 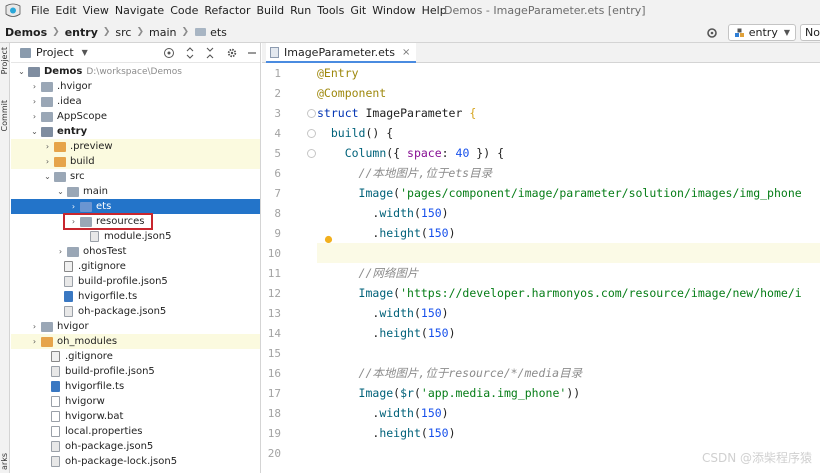 What do you see at coordinates (135, 311) in the screenshot?
I see `tree-item-entry-oh-package: oh-package.json5` at bounding box center [135, 311].